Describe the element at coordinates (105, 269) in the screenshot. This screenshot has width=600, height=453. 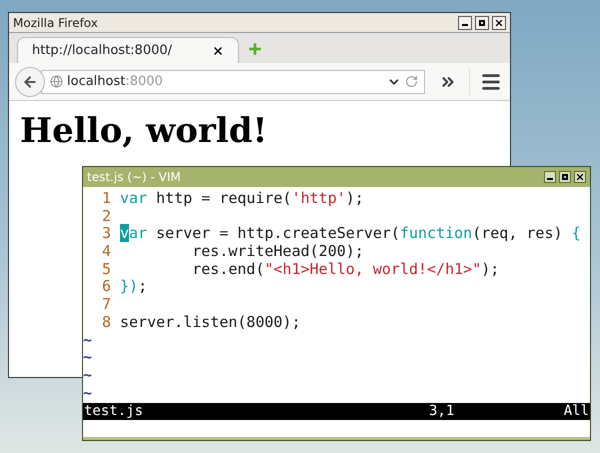
I see `line-number: 5` at that location.